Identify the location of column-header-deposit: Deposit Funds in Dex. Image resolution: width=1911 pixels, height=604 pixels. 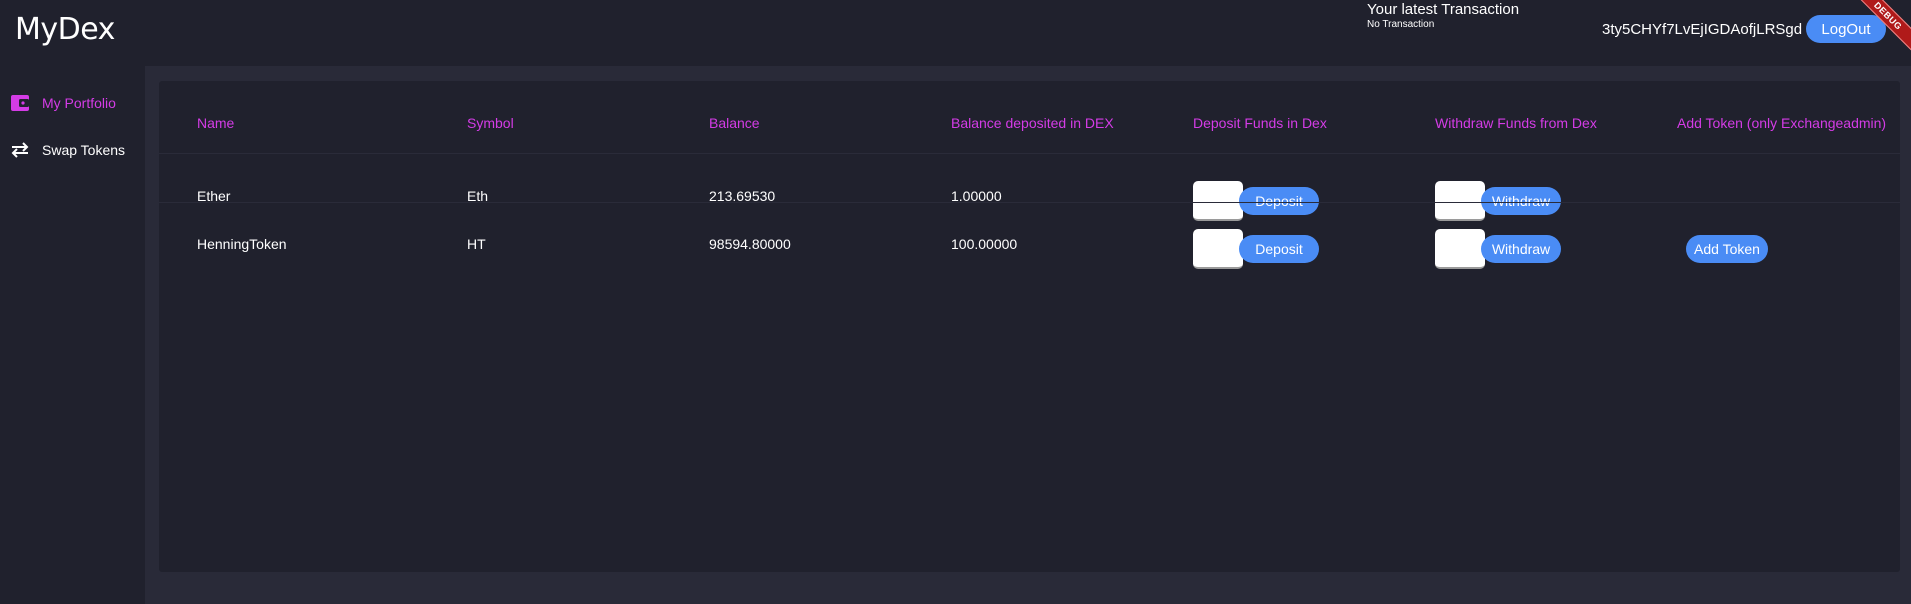
(1260, 123).